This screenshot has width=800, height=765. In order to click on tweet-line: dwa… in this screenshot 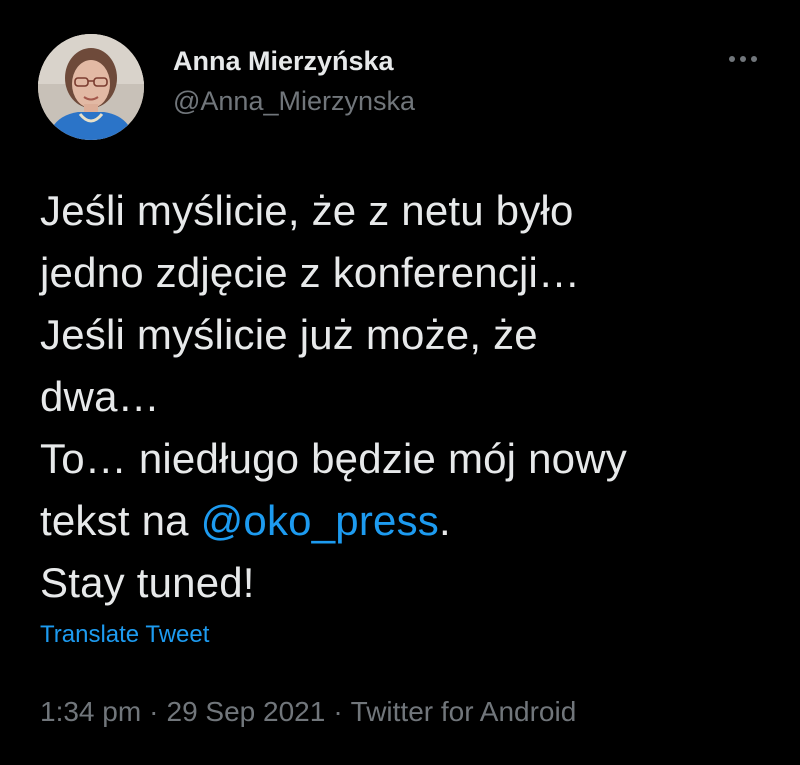, I will do `click(100, 396)`.